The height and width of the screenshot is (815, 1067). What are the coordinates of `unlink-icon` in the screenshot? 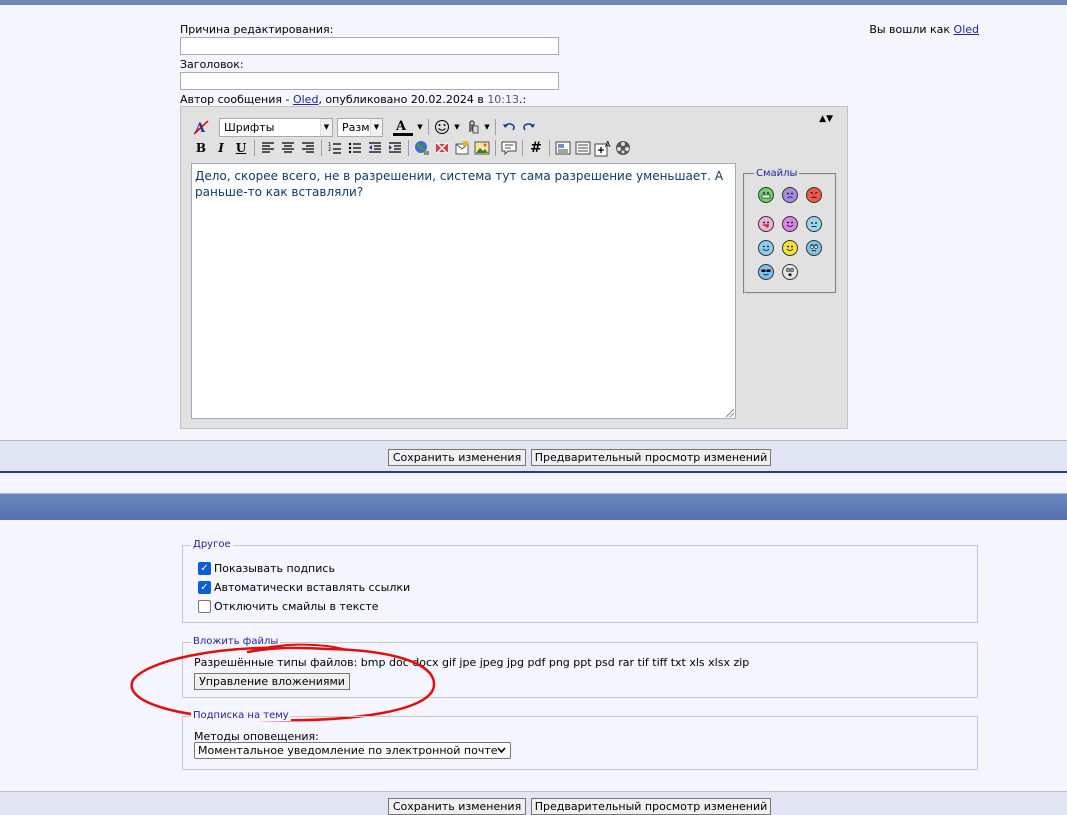 It's located at (442, 148).